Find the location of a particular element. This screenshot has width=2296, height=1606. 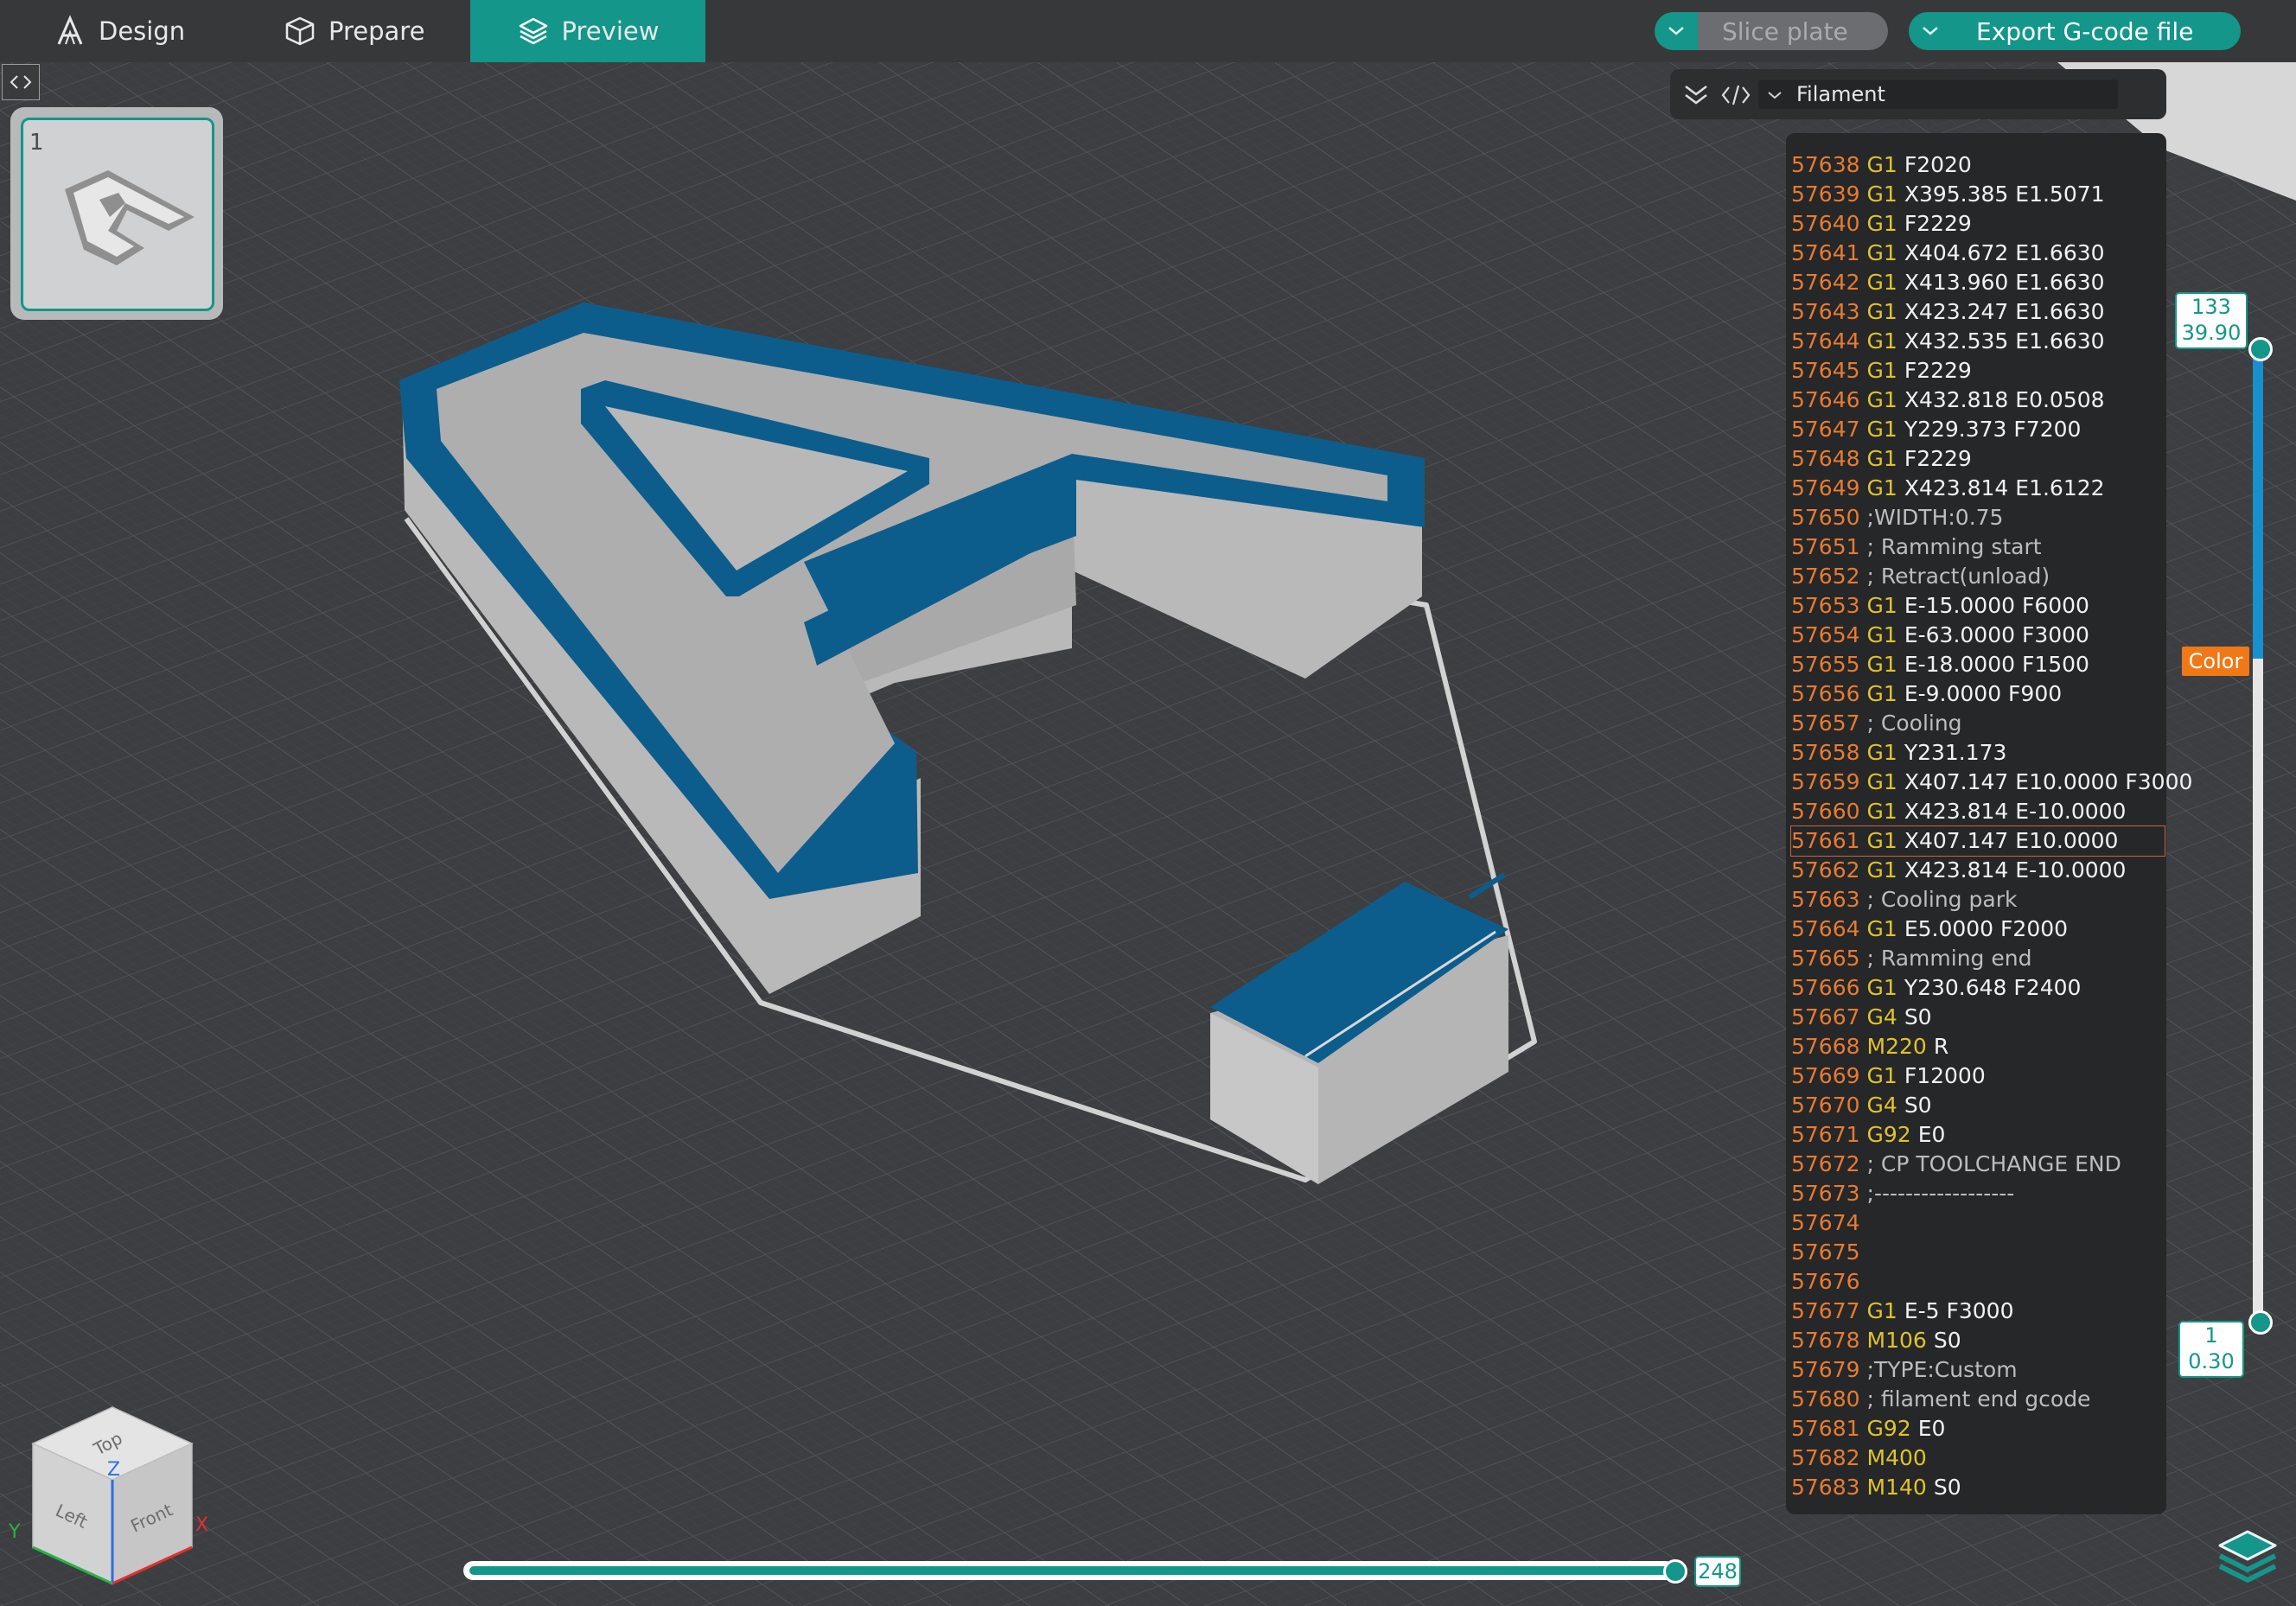

layer-slider-bottom-handle is located at coordinates (2260, 1322).